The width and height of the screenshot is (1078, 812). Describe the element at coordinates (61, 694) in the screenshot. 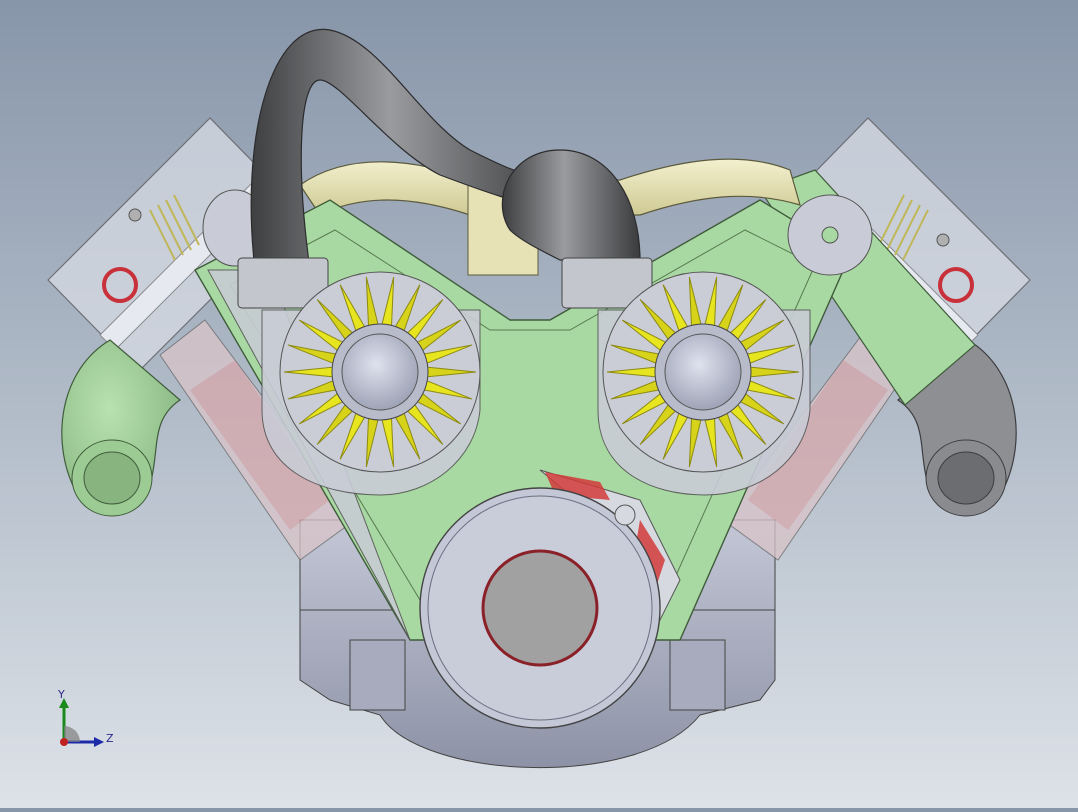

I see `y-axis-label: Y` at that location.